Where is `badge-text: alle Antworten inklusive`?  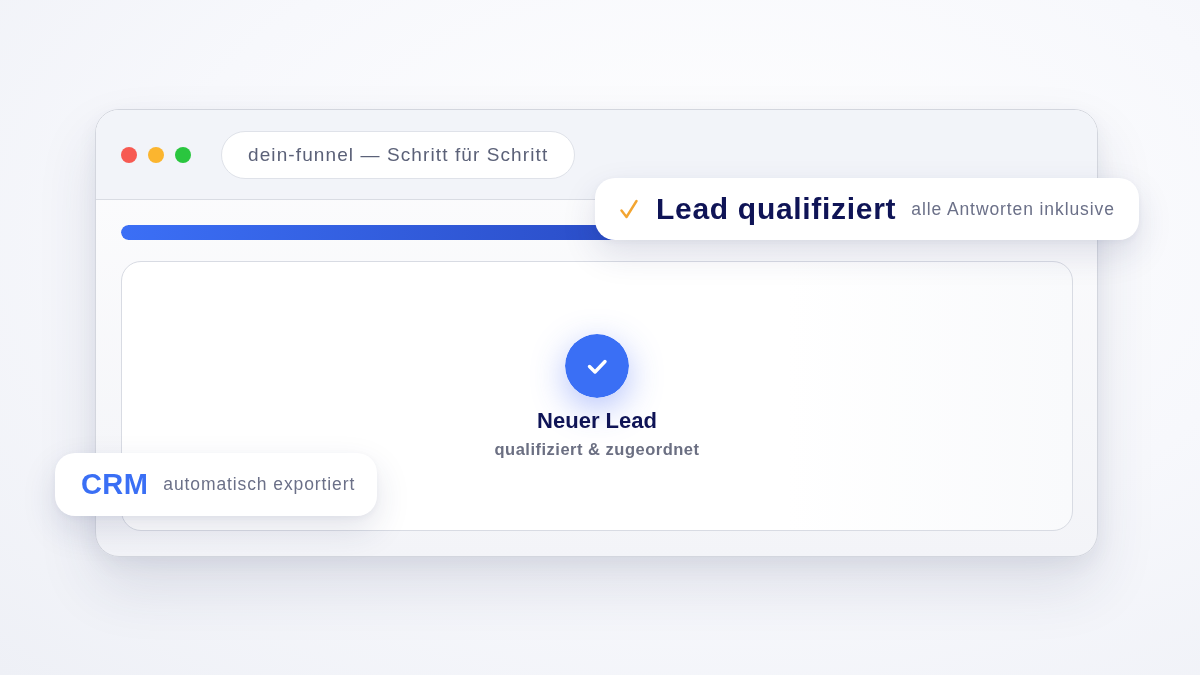 badge-text: alle Antworten inklusive is located at coordinates (1013, 209).